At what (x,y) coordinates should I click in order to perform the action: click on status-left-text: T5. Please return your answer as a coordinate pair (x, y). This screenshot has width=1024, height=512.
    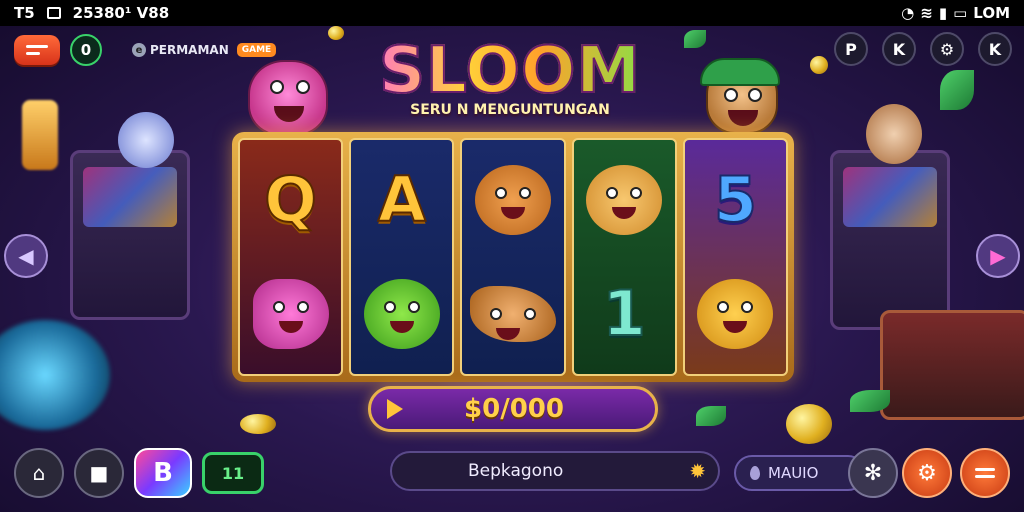
    Looking at the image, I should click on (24, 13).